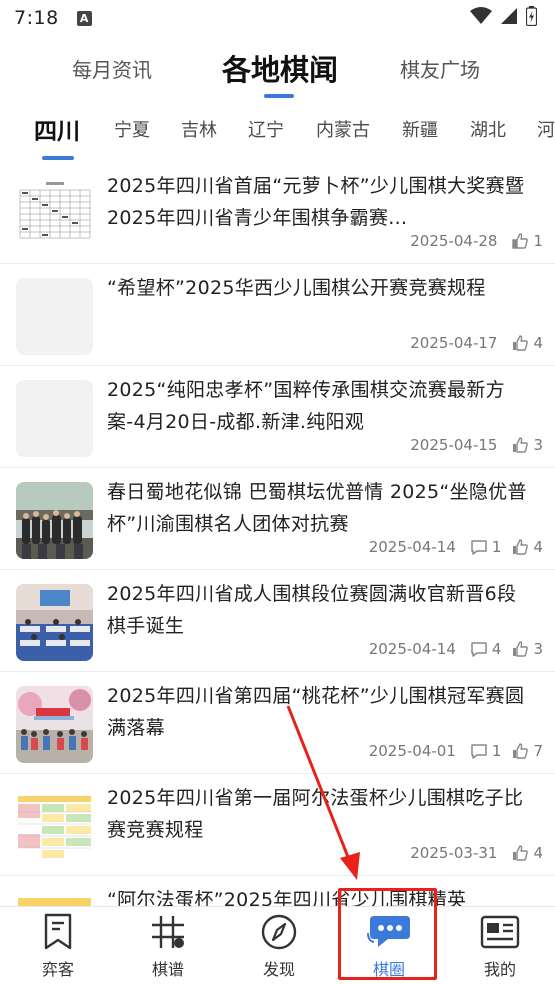 This screenshot has width=555, height=984. I want to click on news-title: “希望杯”2025华西少儿围棋公开赛竞赛规程, so click(296, 288).